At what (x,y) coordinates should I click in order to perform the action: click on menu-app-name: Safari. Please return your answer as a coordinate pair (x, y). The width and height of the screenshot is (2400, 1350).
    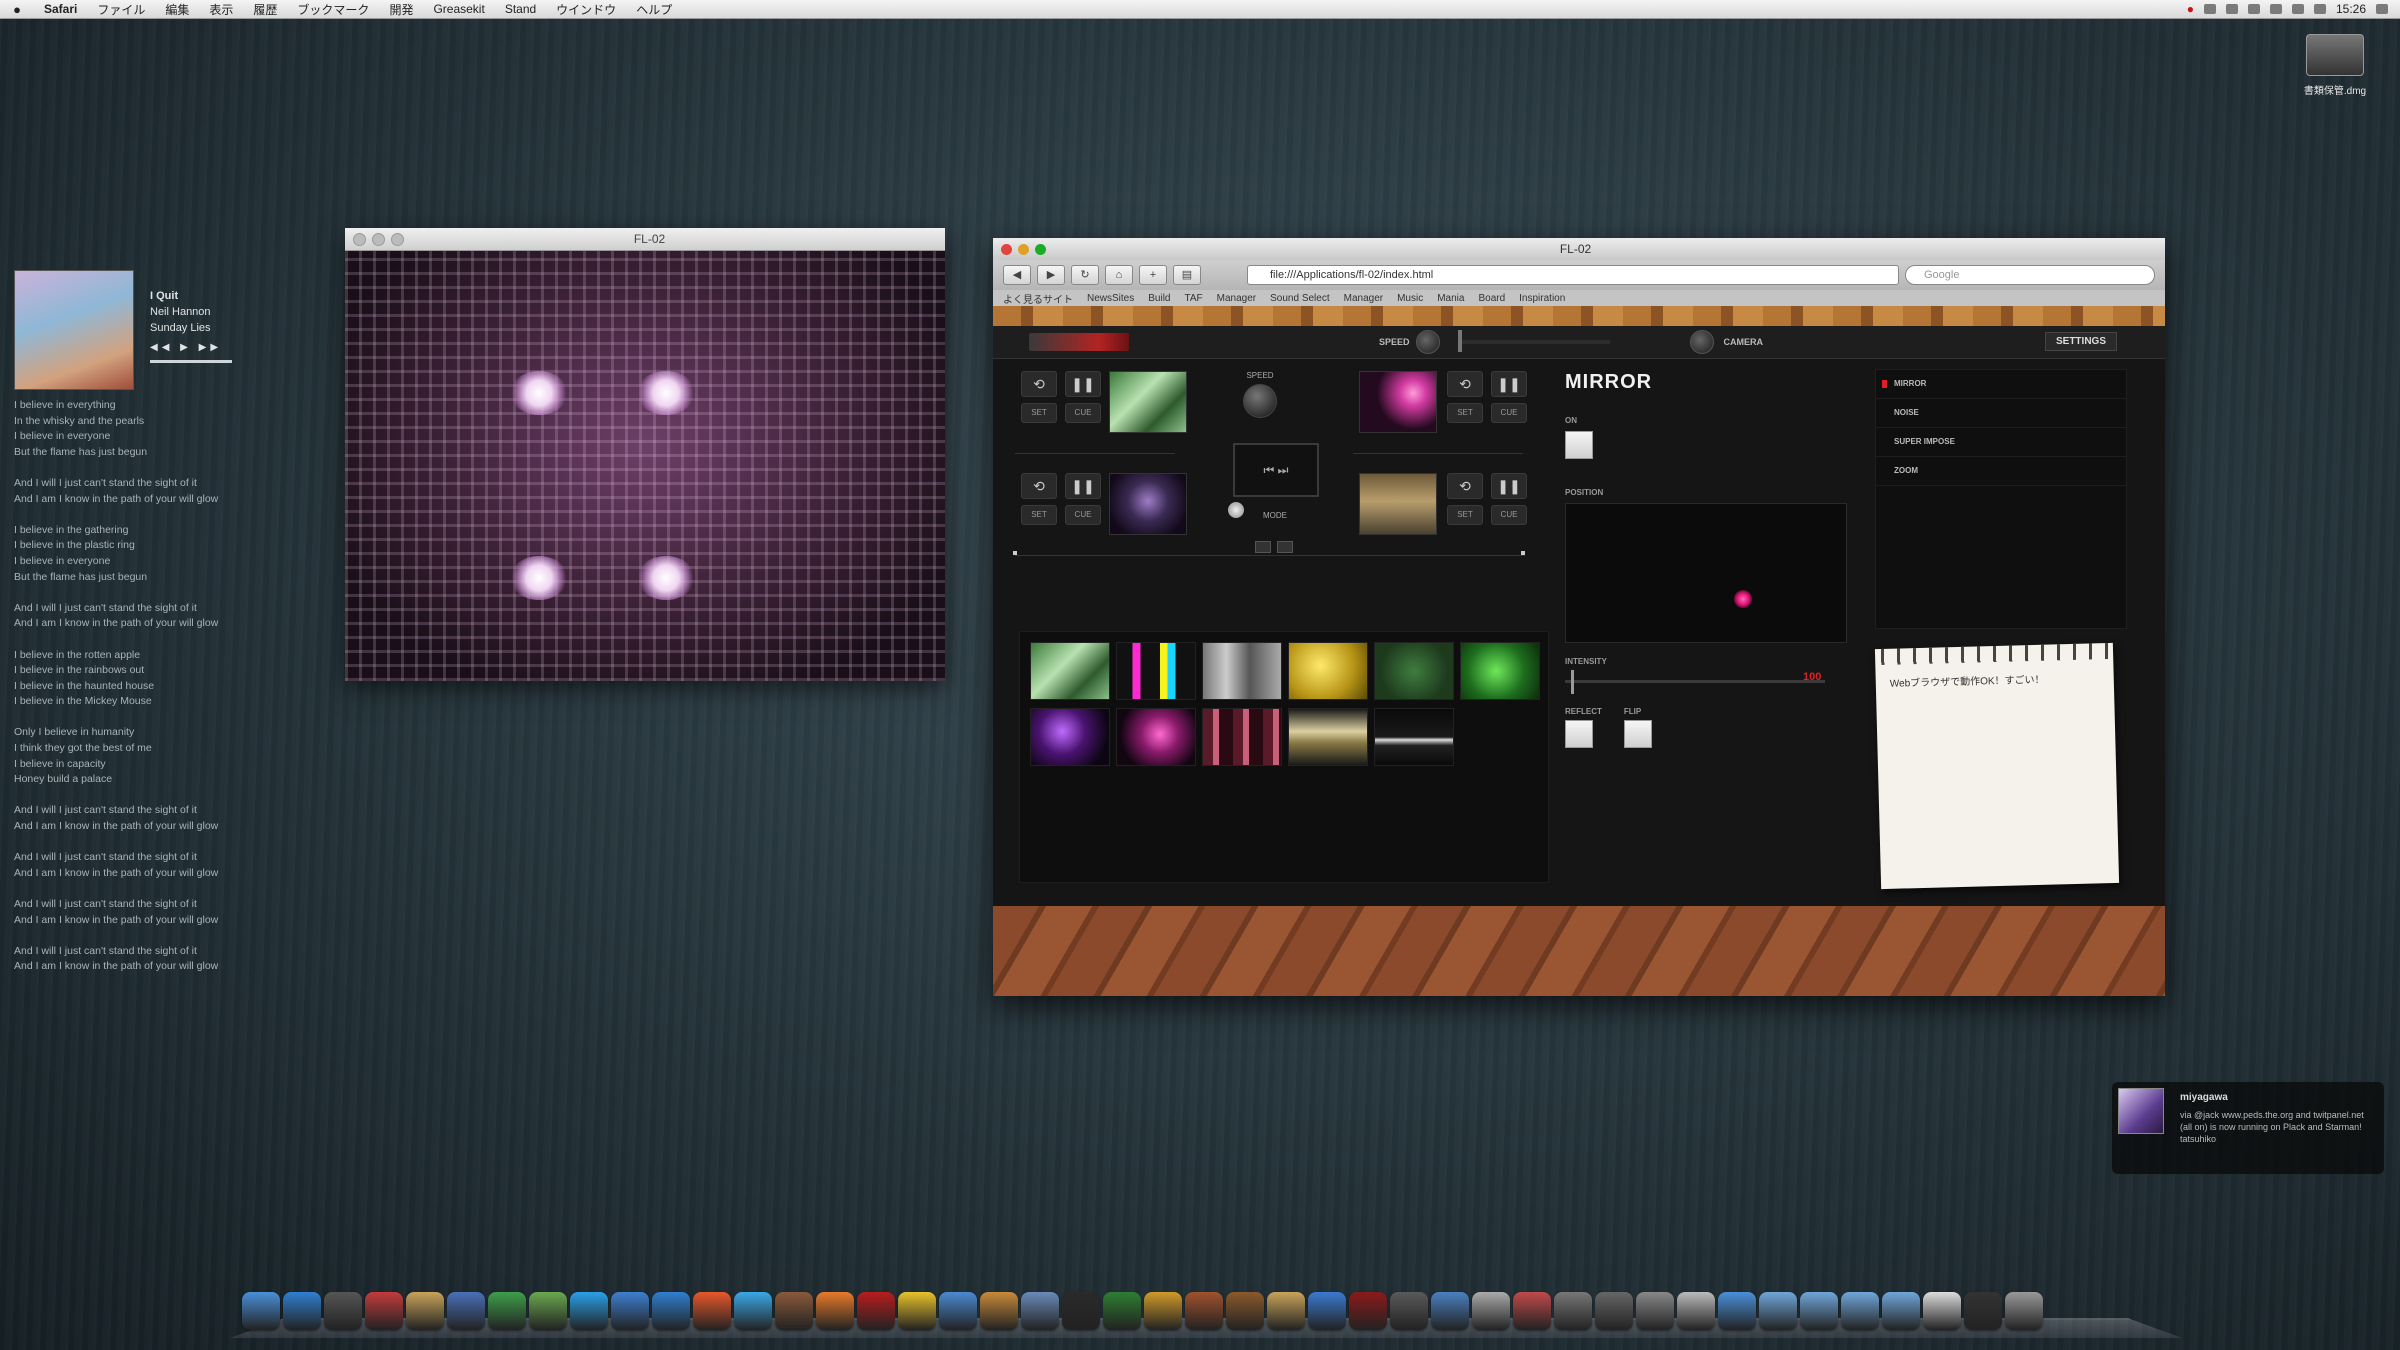
    Looking at the image, I should click on (60, 9).